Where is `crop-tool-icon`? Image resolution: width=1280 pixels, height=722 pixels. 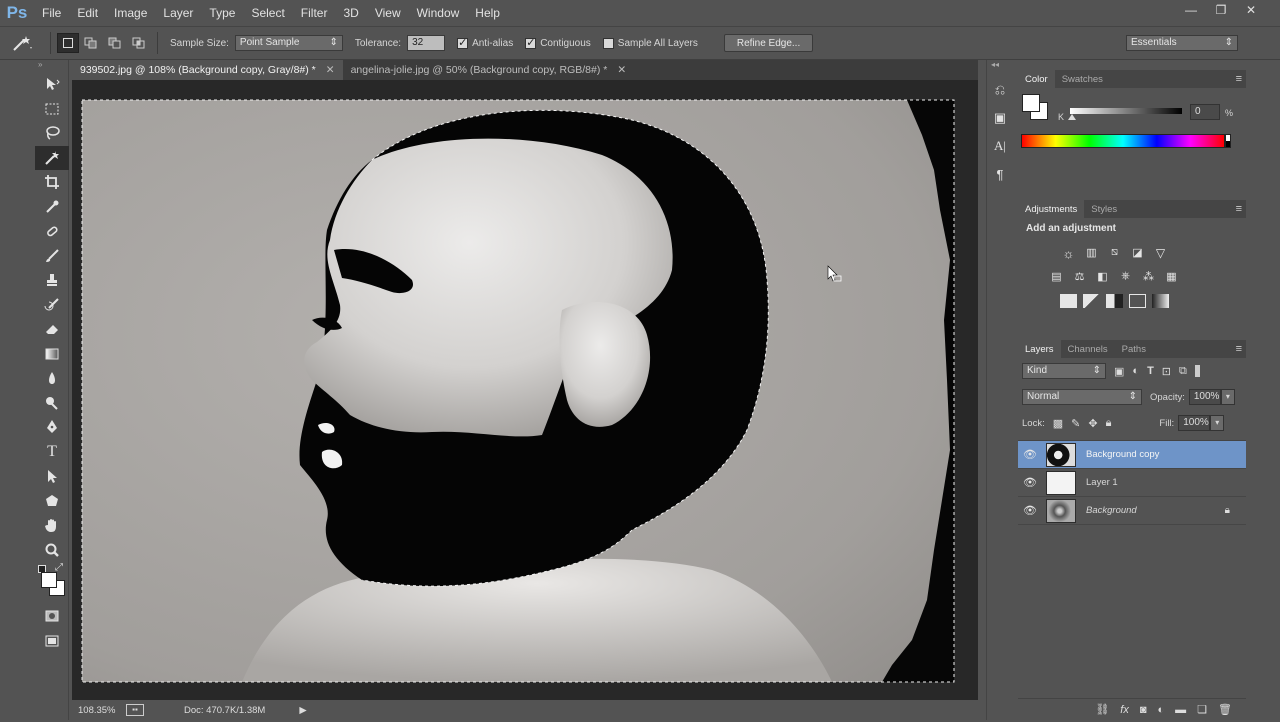 crop-tool-icon is located at coordinates (52, 182).